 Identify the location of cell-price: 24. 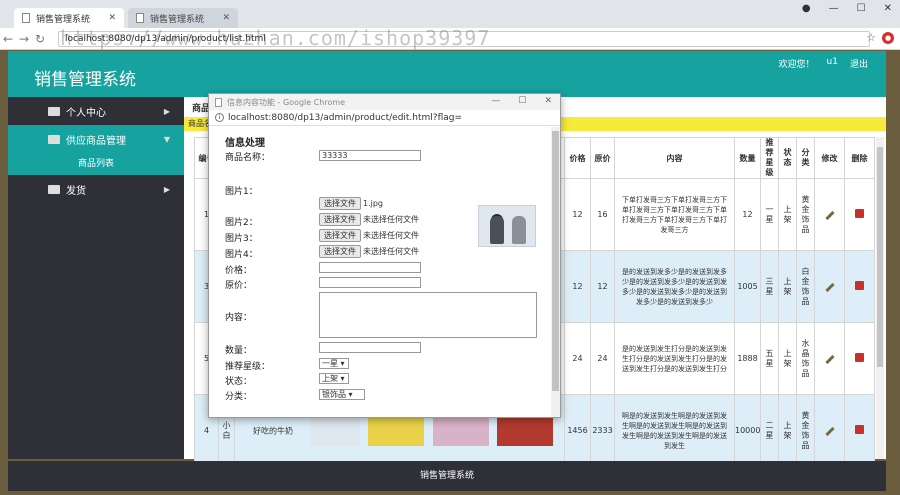
(577, 358).